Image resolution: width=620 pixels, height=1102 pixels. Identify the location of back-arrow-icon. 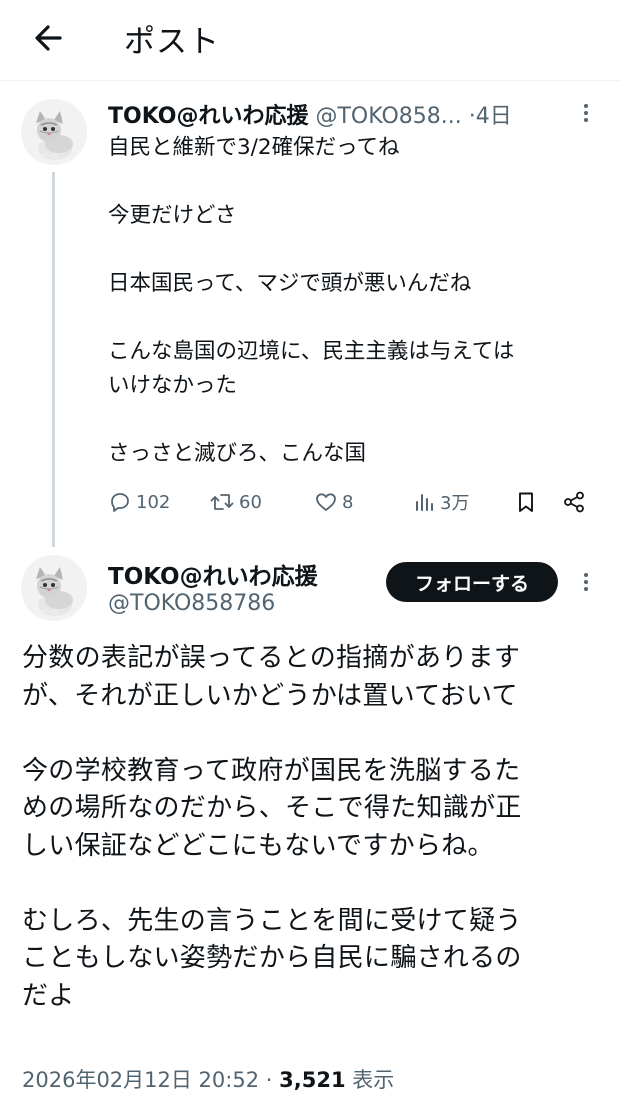
(50, 38).